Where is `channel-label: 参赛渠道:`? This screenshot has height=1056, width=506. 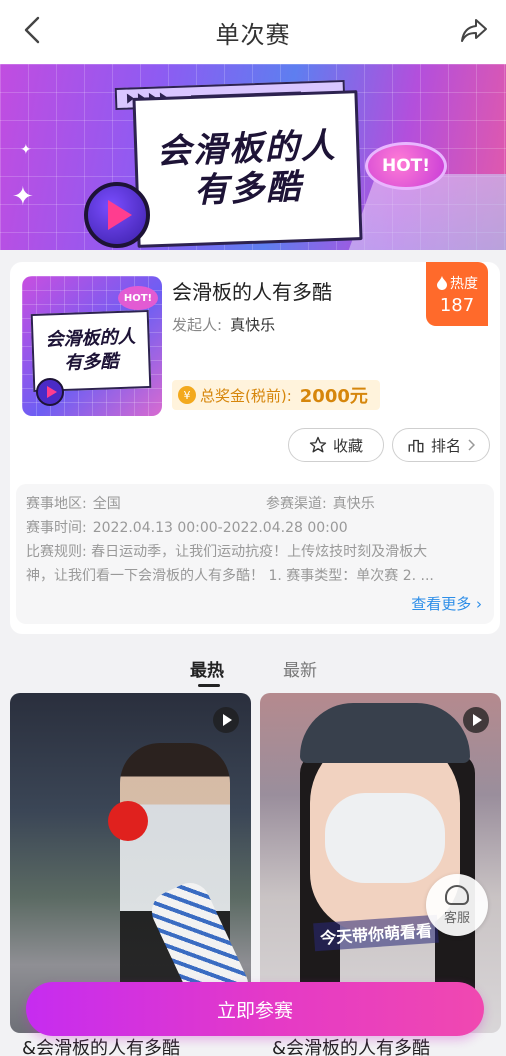
channel-label: 参赛渠道: is located at coordinates (296, 504).